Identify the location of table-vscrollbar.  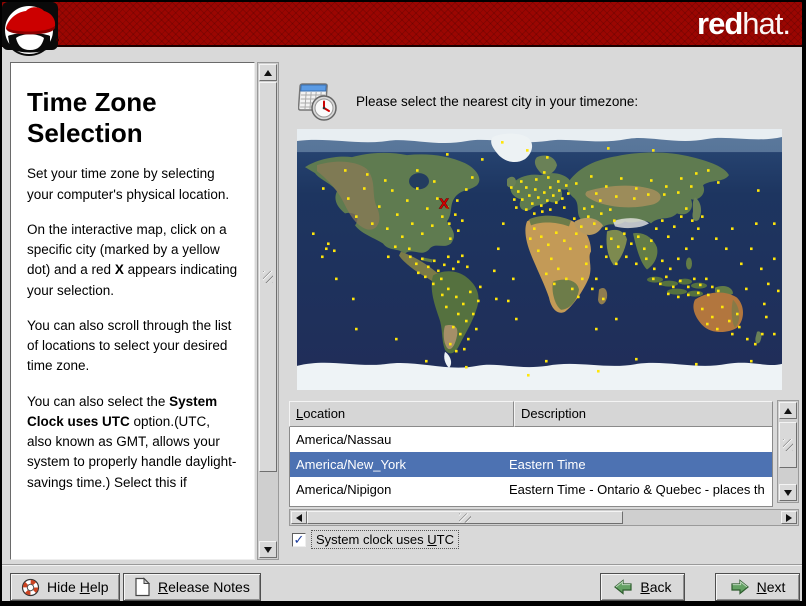
(788, 451).